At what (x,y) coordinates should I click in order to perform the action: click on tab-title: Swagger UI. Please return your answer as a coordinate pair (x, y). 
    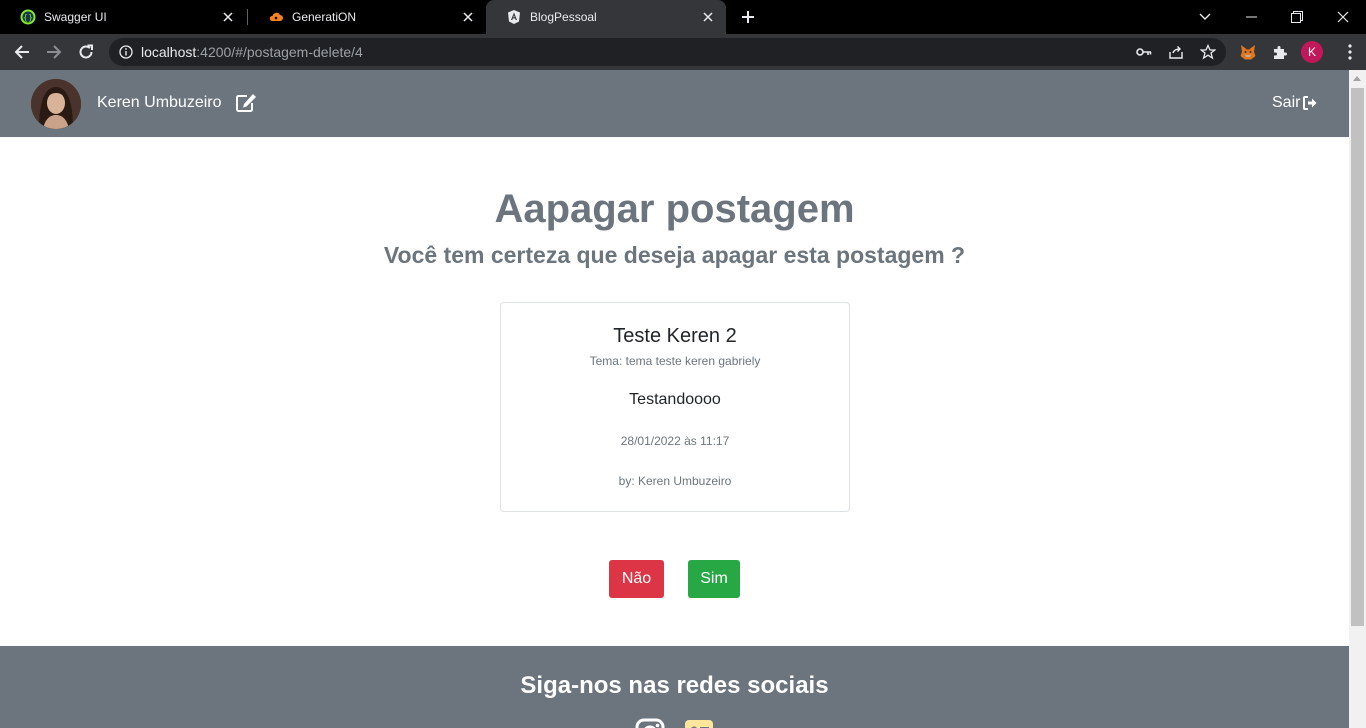
    Looking at the image, I should click on (75, 17).